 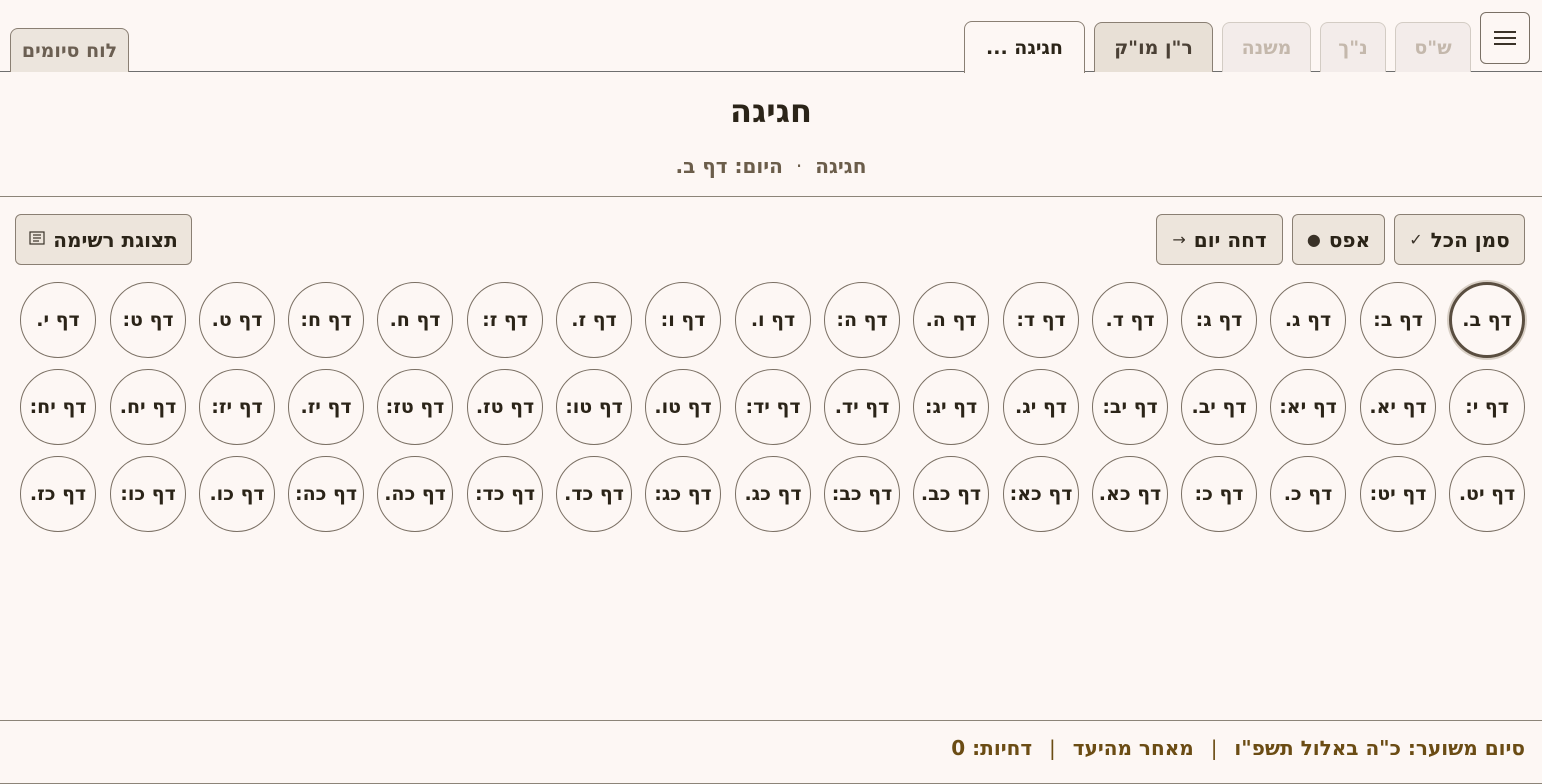 What do you see at coordinates (1487, 407) in the screenshot?
I see `daf-circle: דף י:` at bounding box center [1487, 407].